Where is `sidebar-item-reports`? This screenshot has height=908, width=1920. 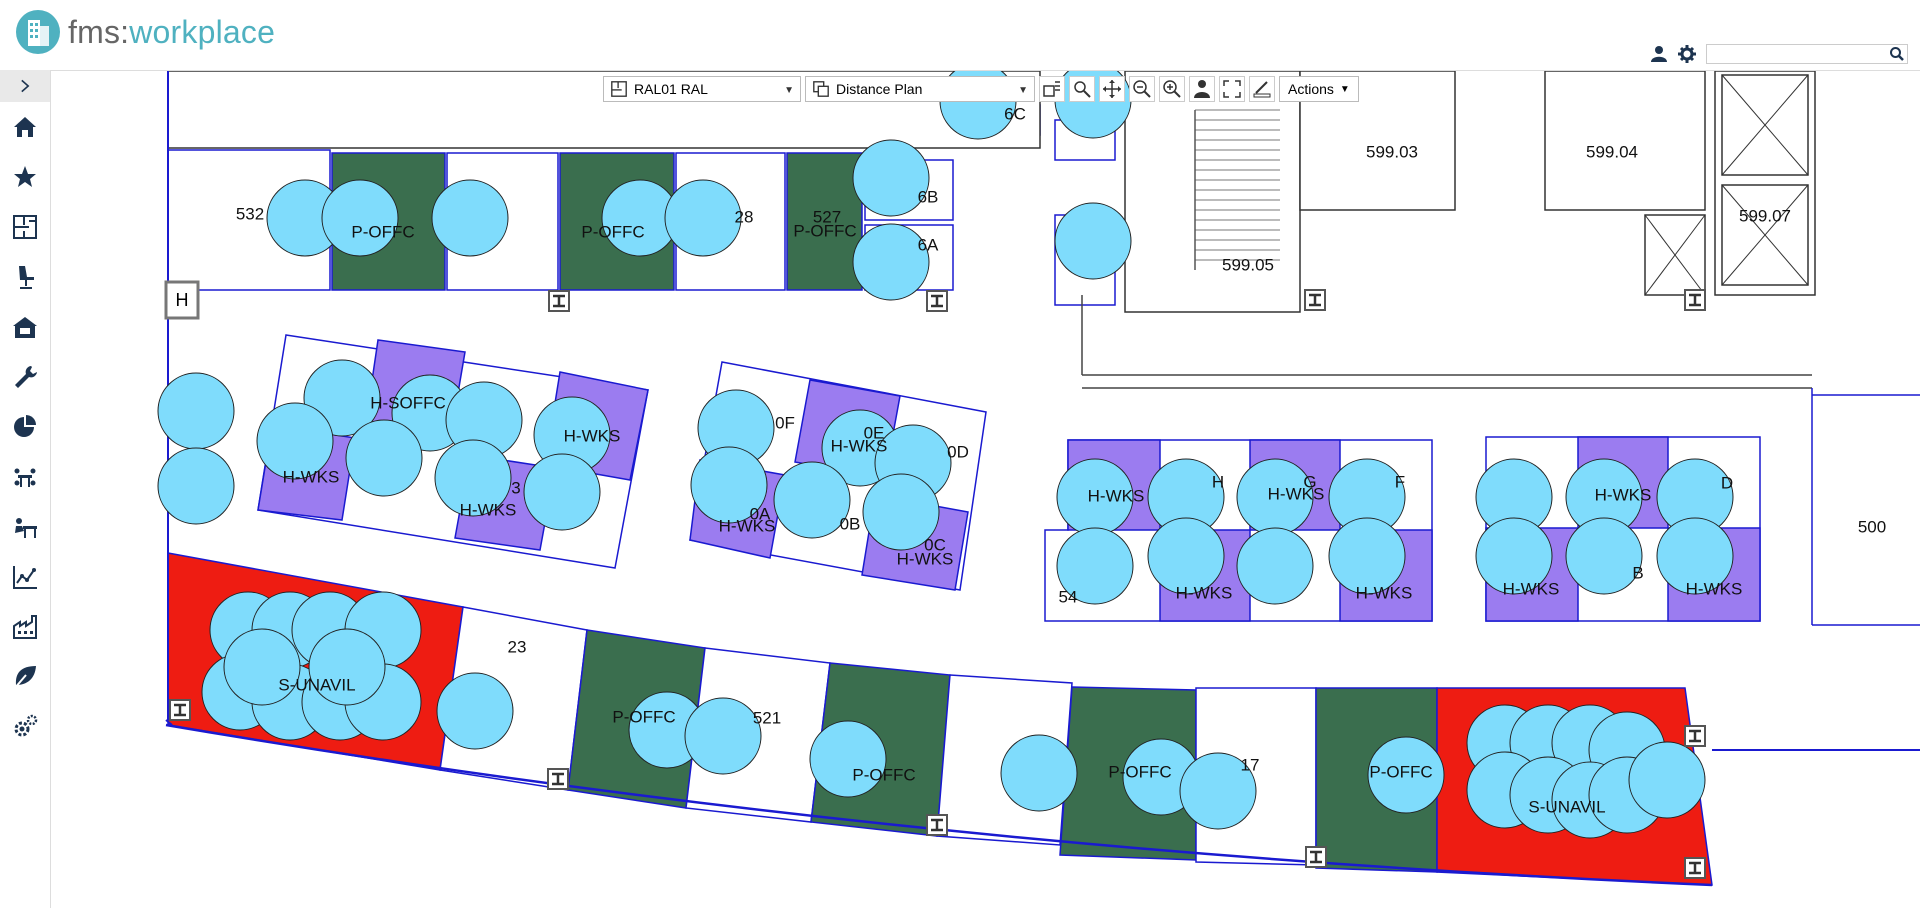
sidebar-item-reports is located at coordinates (25, 427).